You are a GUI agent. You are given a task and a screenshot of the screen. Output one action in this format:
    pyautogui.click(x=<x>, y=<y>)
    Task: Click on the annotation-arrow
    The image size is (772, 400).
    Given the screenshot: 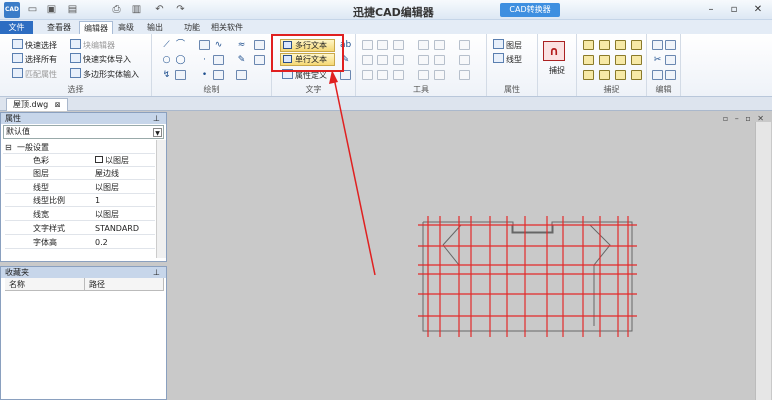 What is the action you would take?
    pyautogui.click(x=352, y=173)
    